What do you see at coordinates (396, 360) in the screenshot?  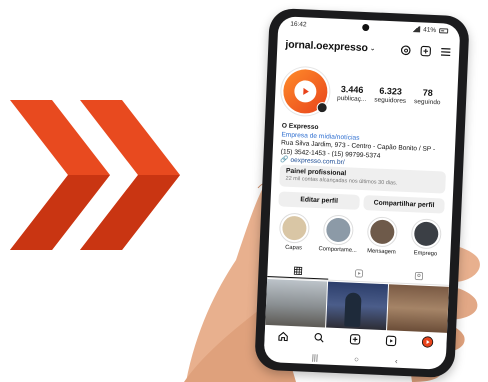 I see `back-icon: ‹` at bounding box center [396, 360].